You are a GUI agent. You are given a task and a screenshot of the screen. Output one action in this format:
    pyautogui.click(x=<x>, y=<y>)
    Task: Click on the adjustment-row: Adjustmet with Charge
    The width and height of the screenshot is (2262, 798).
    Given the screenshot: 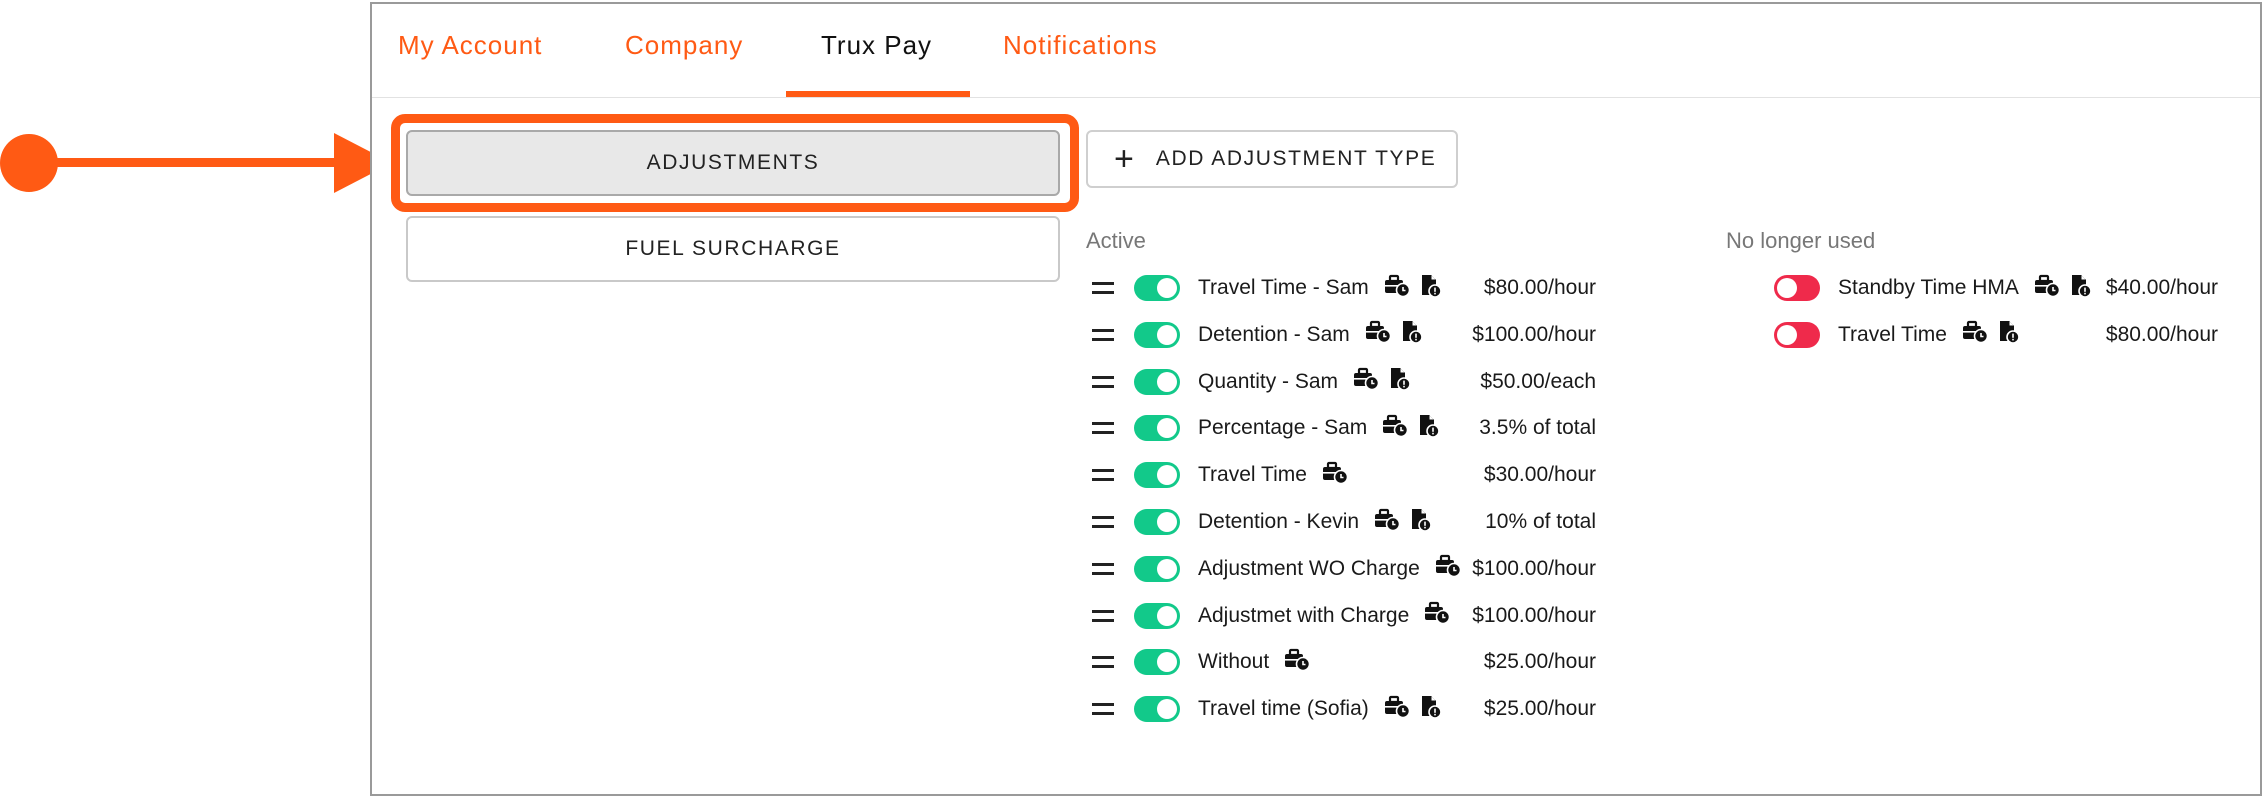 What is the action you would take?
    pyautogui.click(x=1275, y=616)
    